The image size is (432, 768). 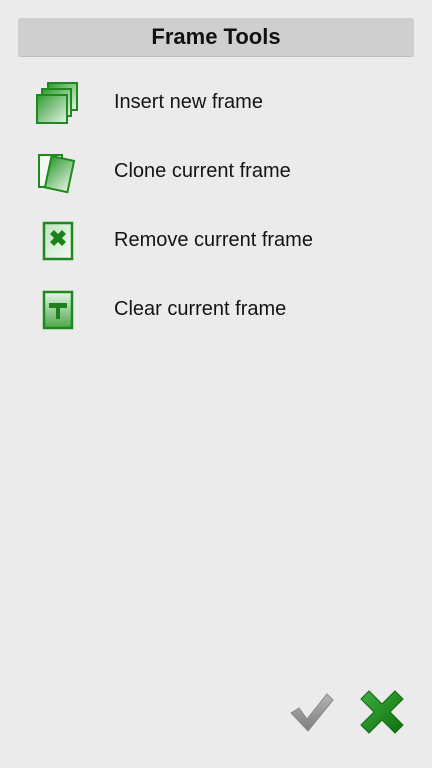 I want to click on dialog-title: Frame Tools, so click(x=216, y=36).